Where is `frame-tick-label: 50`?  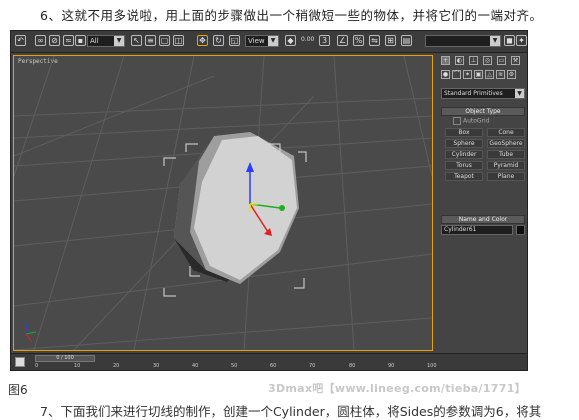
frame-tick-label: 50 is located at coordinates (234, 366).